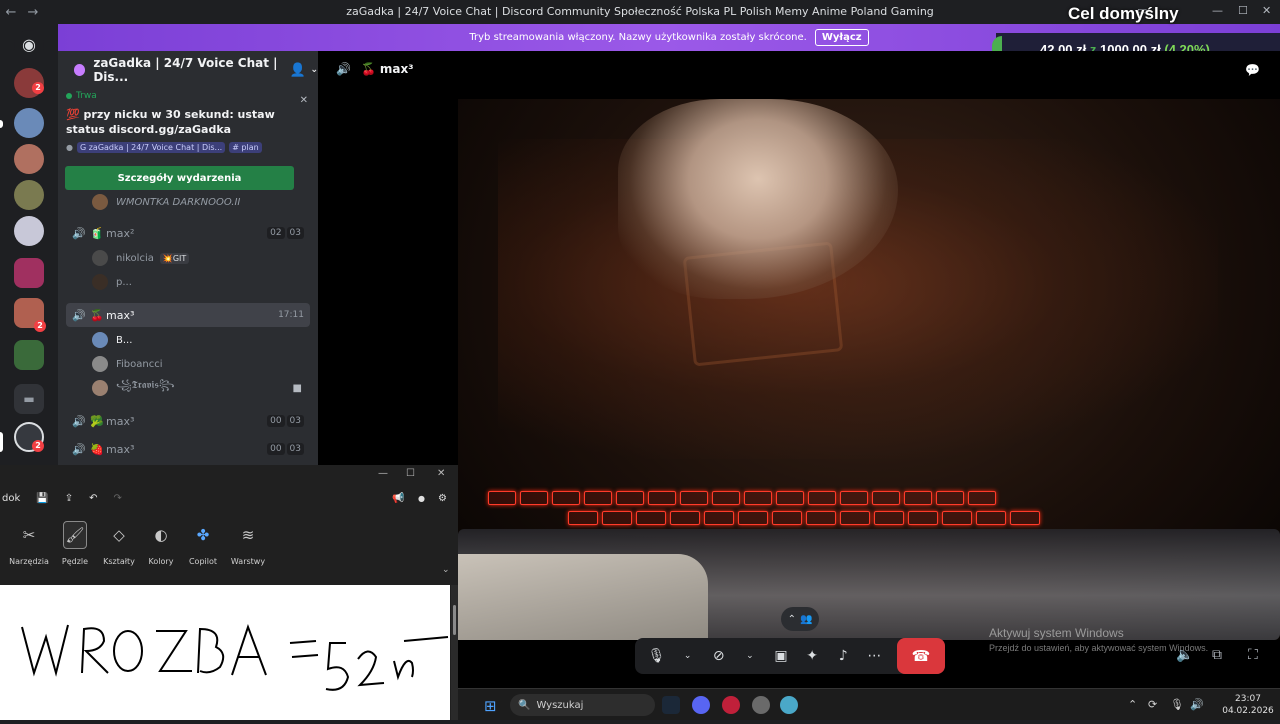 The width and height of the screenshot is (1280, 724). I want to click on tool-colors: ◐ Kolory, so click(161, 543).